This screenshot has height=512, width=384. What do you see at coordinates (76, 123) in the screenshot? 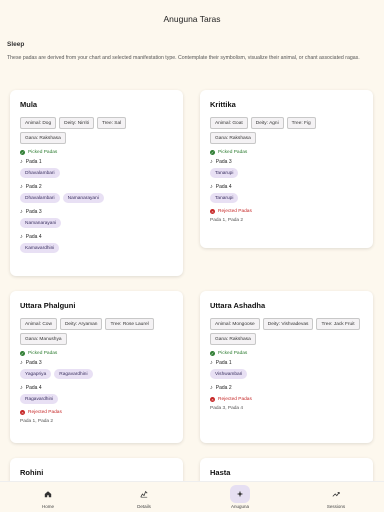
I see `deity-chip: Deity: Nirriti` at bounding box center [76, 123].